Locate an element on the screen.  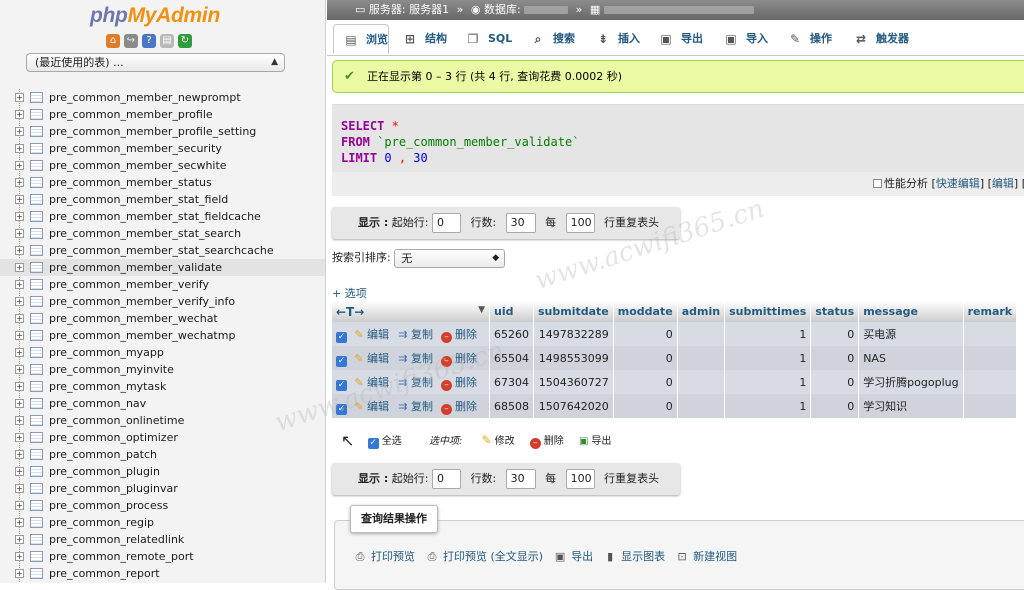
sidebar-item-table: + pre_common_plugin is located at coordinates (162, 471).